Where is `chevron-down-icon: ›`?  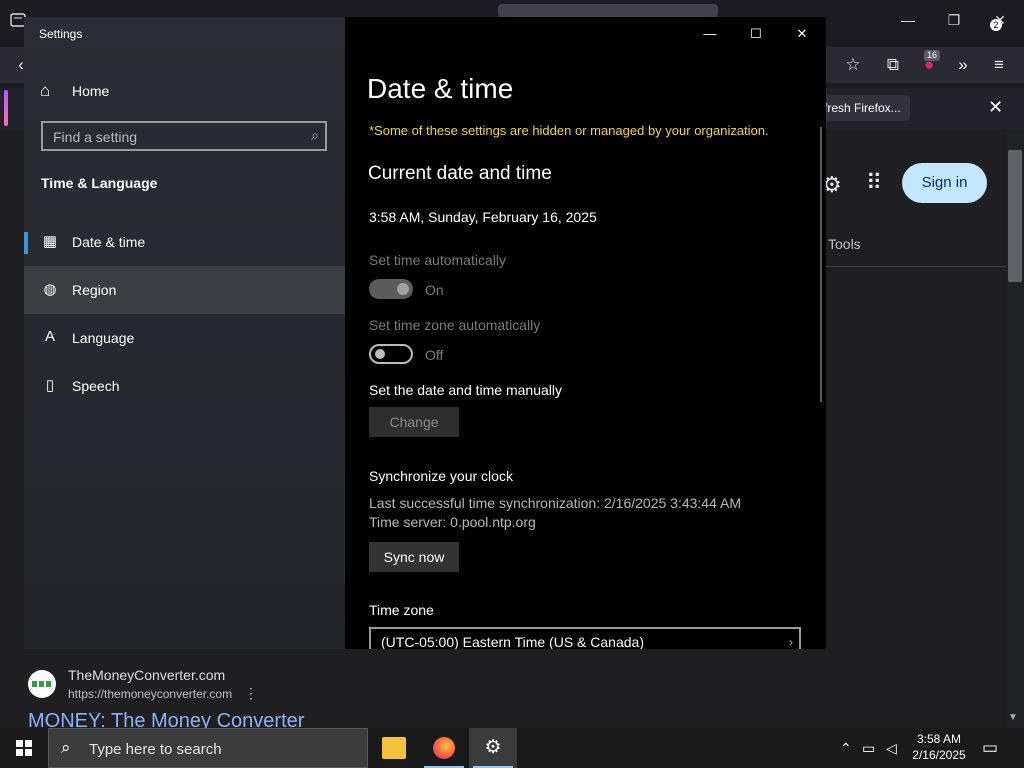
chevron-down-icon: › is located at coordinates (791, 642).